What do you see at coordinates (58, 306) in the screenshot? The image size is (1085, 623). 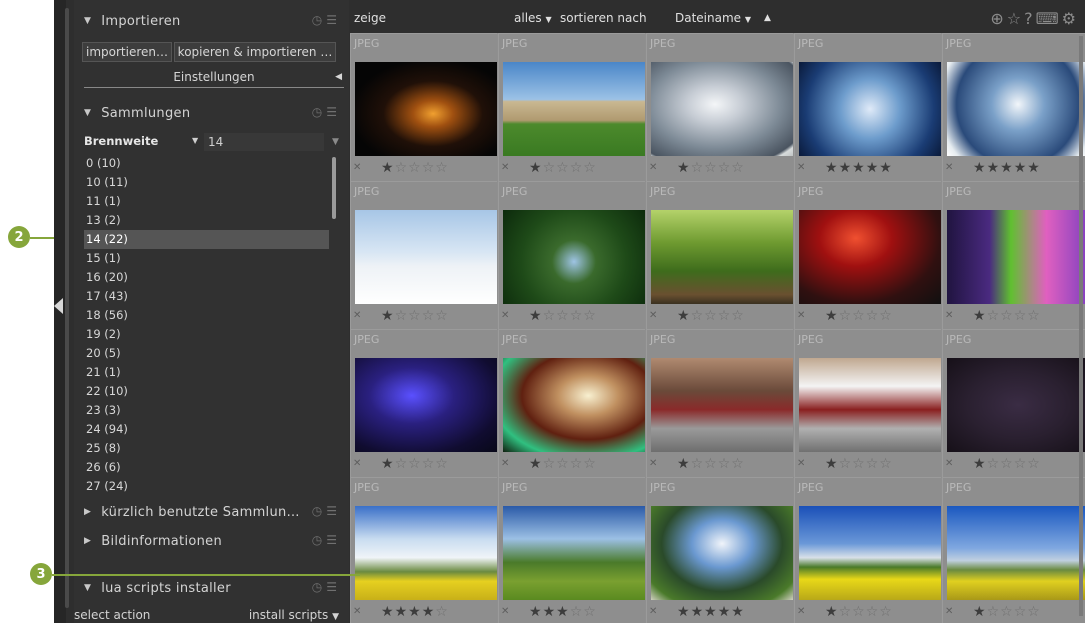 I see `collapse-left-panel-icon` at bounding box center [58, 306].